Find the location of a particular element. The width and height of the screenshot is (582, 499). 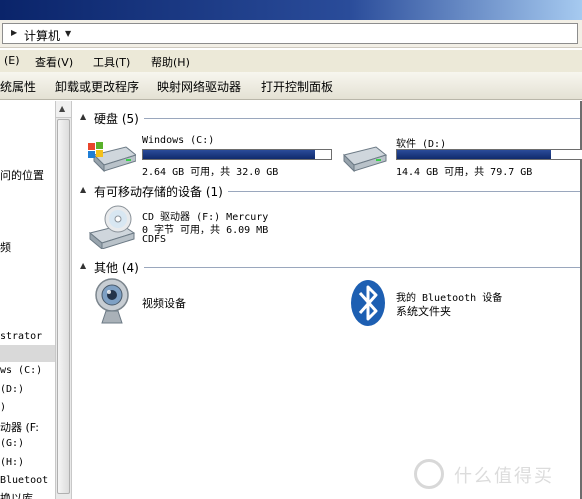

nav-scrollbar: ▲ is located at coordinates (63, 300).